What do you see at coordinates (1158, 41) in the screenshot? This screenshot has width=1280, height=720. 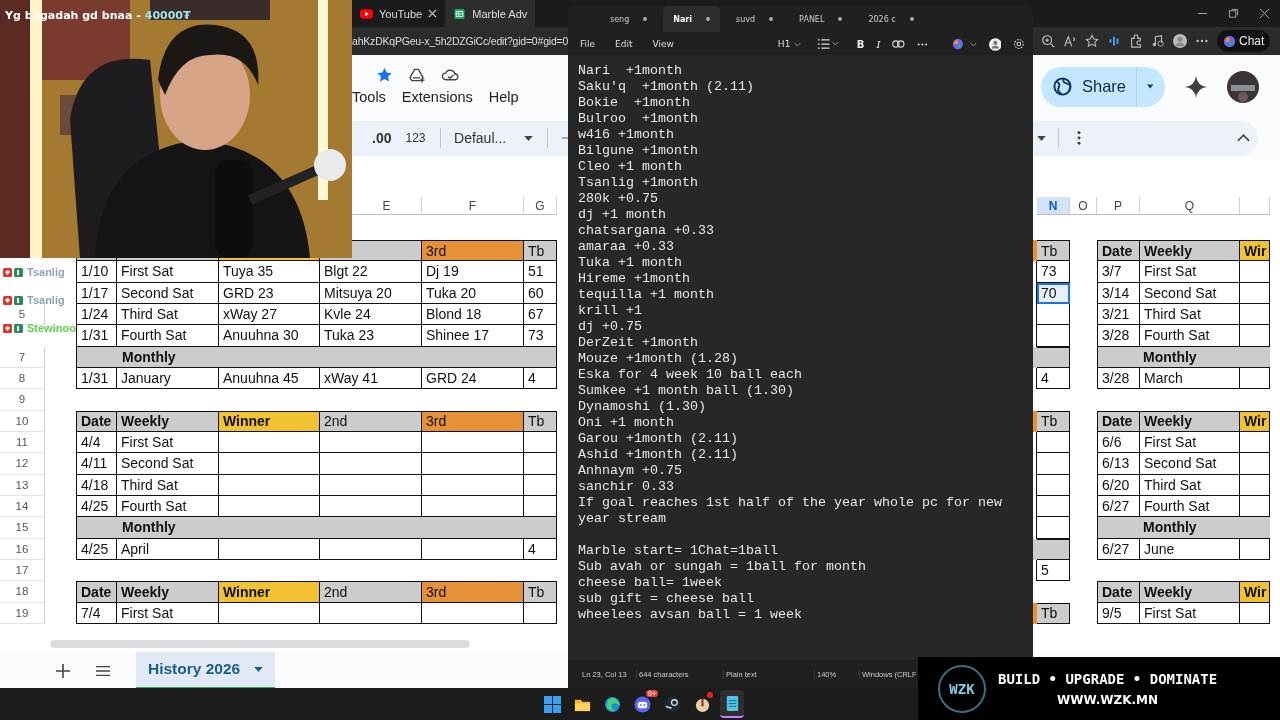 I see `music-icon` at bounding box center [1158, 41].